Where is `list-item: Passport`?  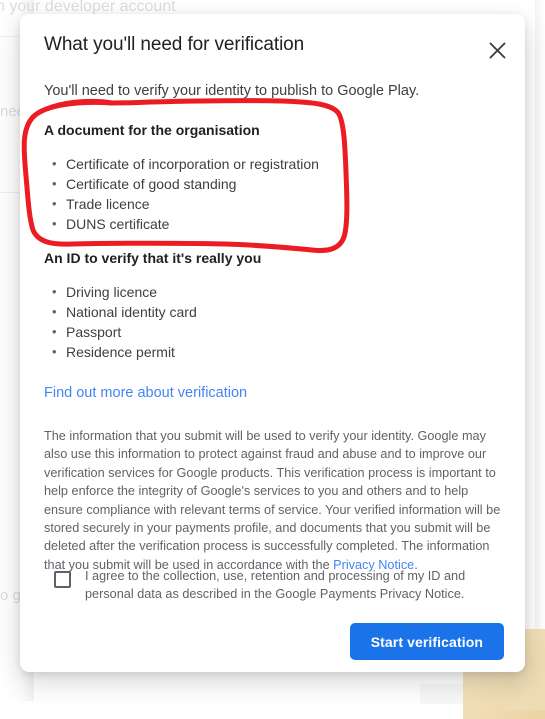 list-item: Passport is located at coordinates (124, 332).